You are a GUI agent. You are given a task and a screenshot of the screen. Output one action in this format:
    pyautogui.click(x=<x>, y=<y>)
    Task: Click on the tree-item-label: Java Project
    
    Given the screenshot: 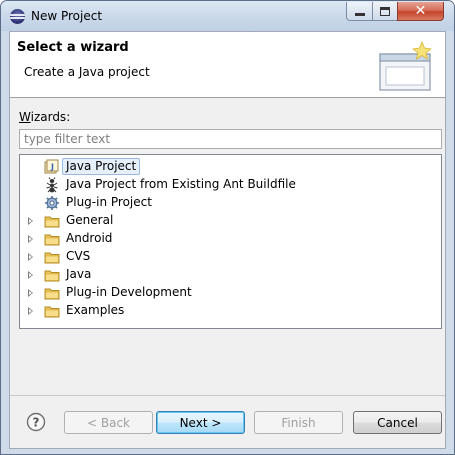 What is the action you would take?
    pyautogui.click(x=101, y=166)
    